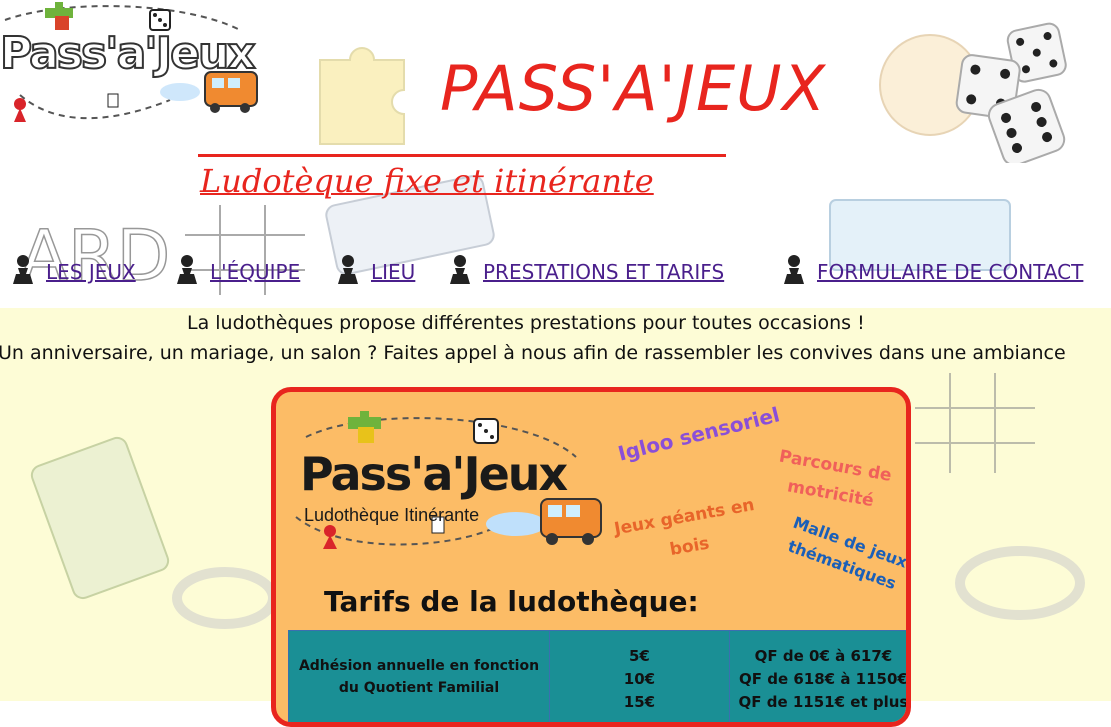  What do you see at coordinates (462, 155) in the screenshot?
I see `subtitle-divider` at bounding box center [462, 155].